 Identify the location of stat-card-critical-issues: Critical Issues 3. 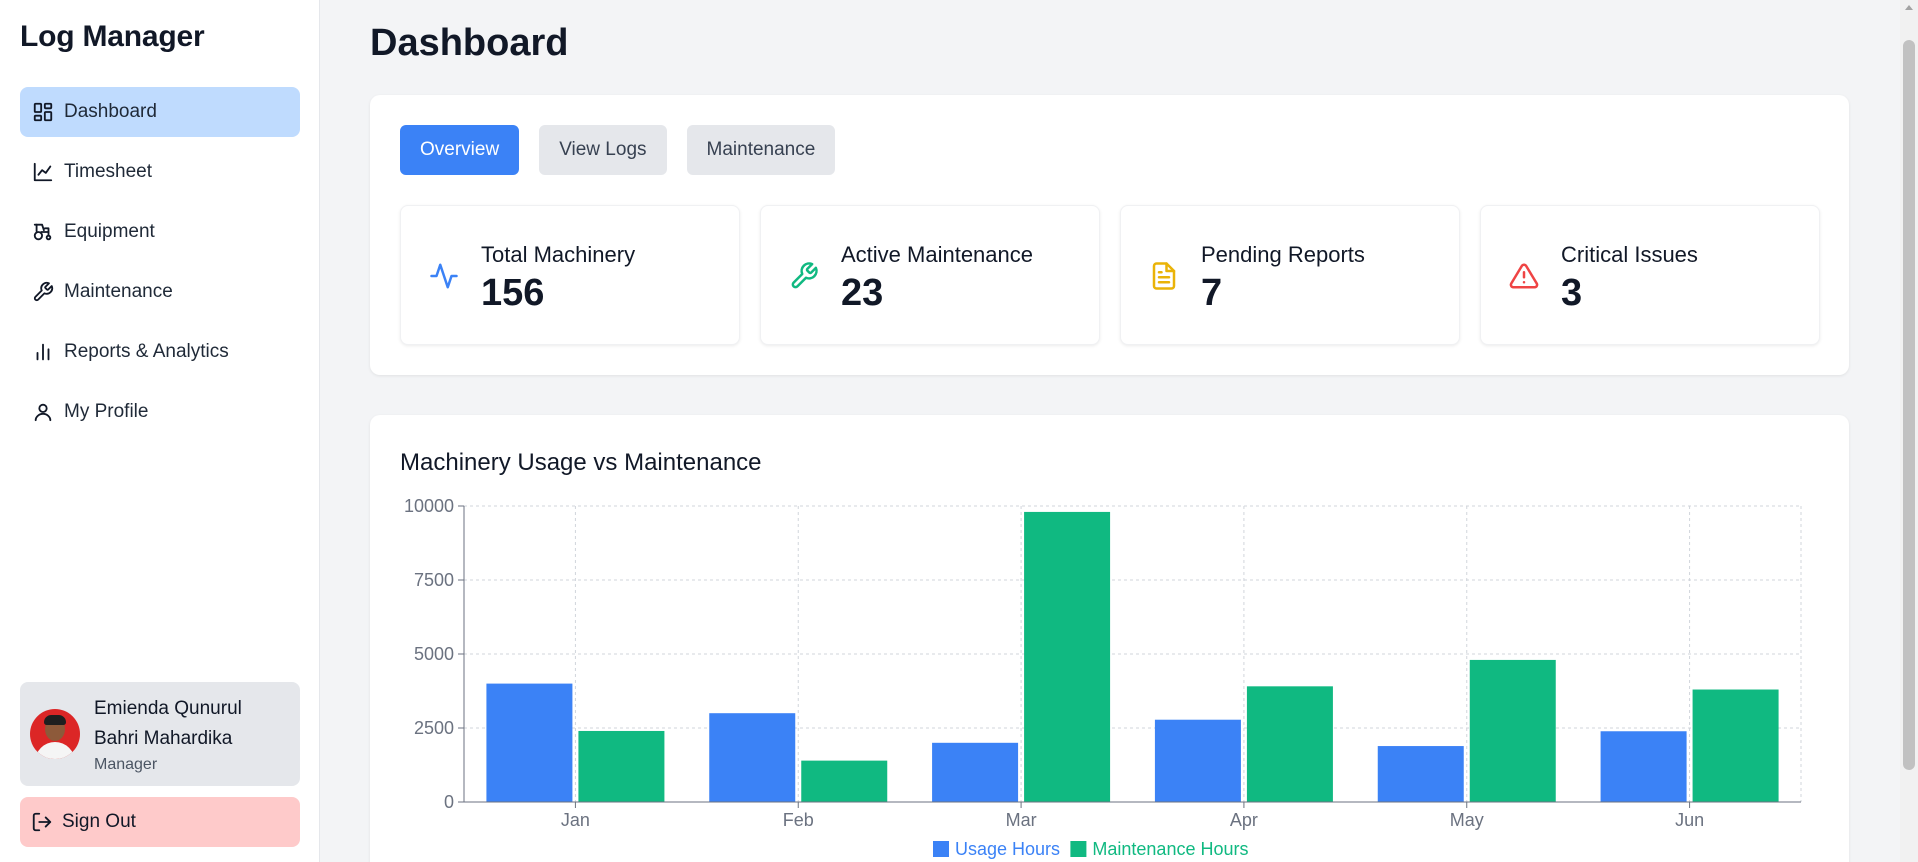
(1650, 275).